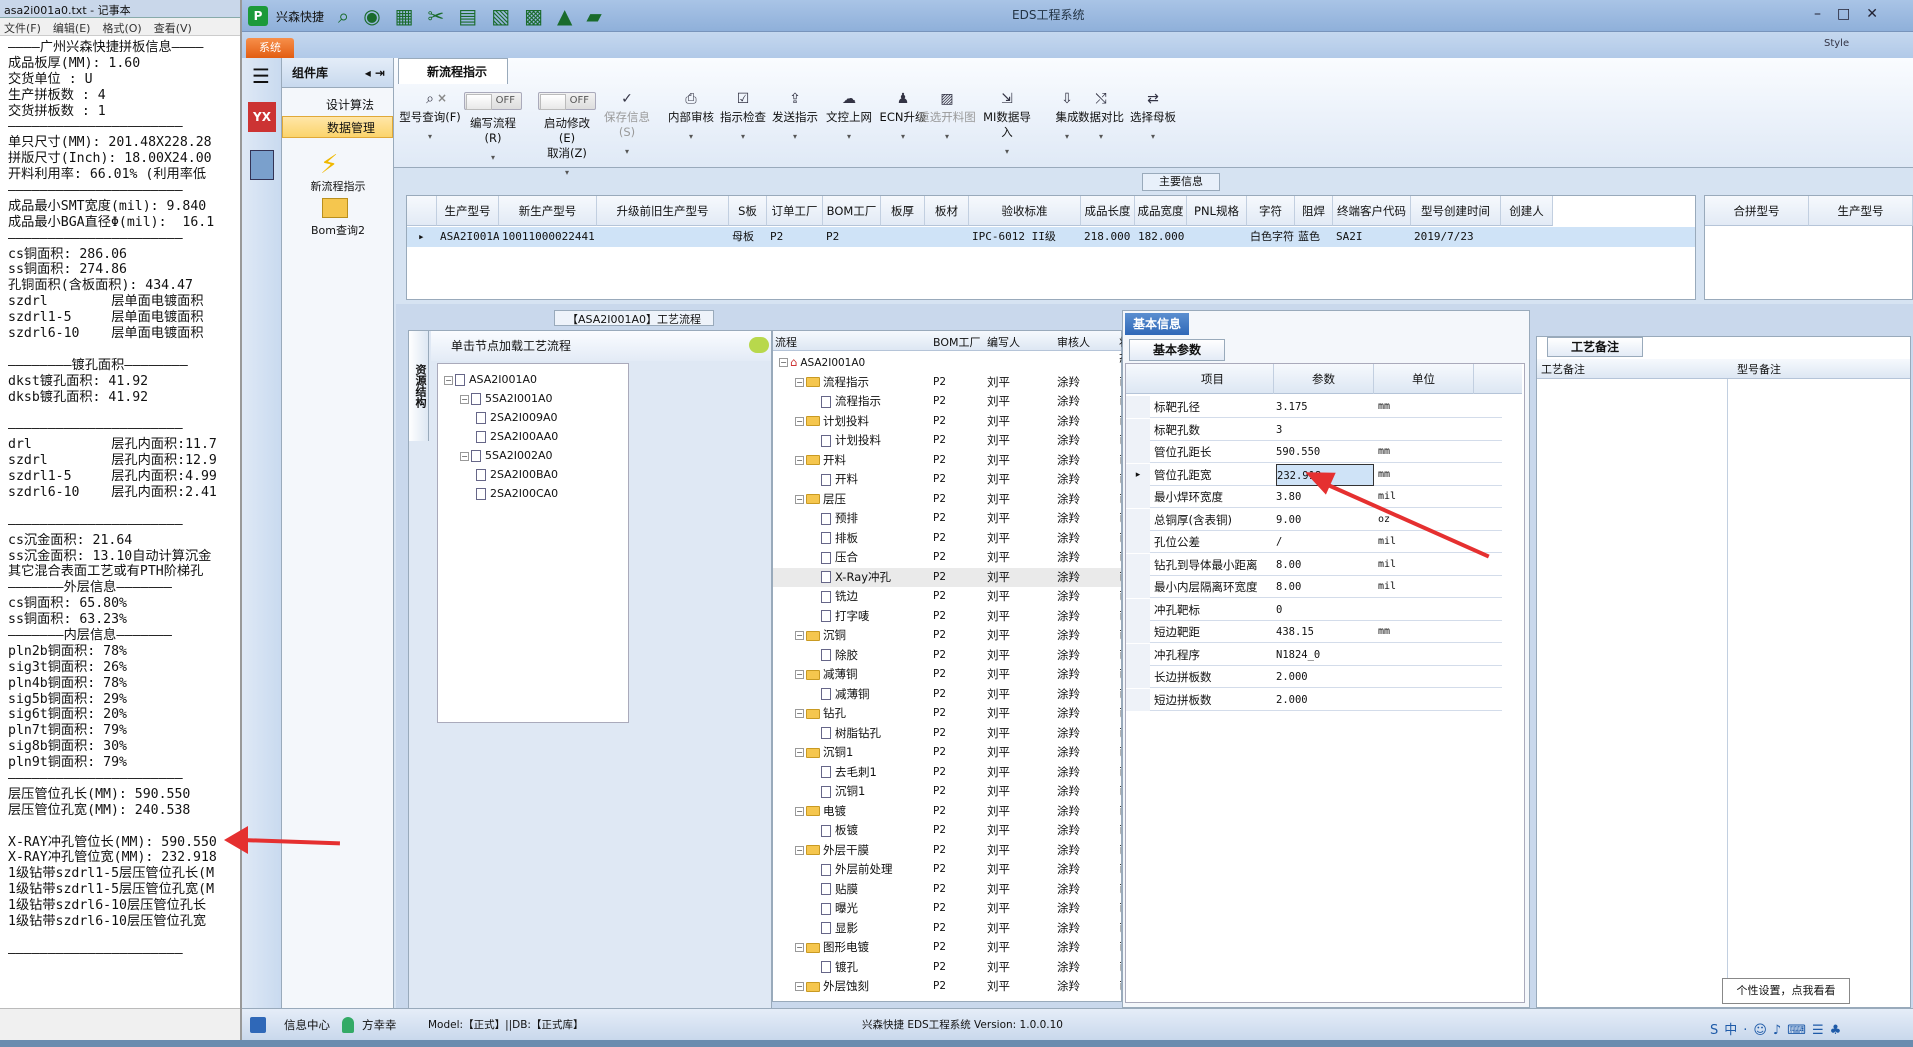 The image size is (1913, 1047). What do you see at coordinates (795, 118) in the screenshot?
I see `toolbar-button: ⇪ 发送指示 ▾` at bounding box center [795, 118].